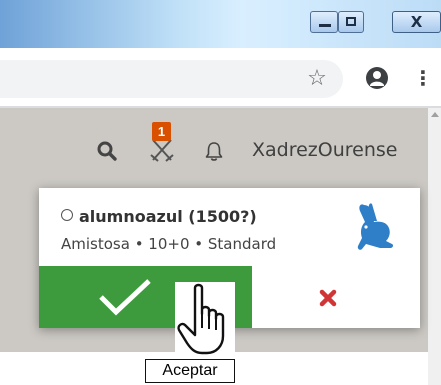 The image size is (441, 385). I want to click on challenge-opponent: alumnoazul (1500?), so click(159, 216).